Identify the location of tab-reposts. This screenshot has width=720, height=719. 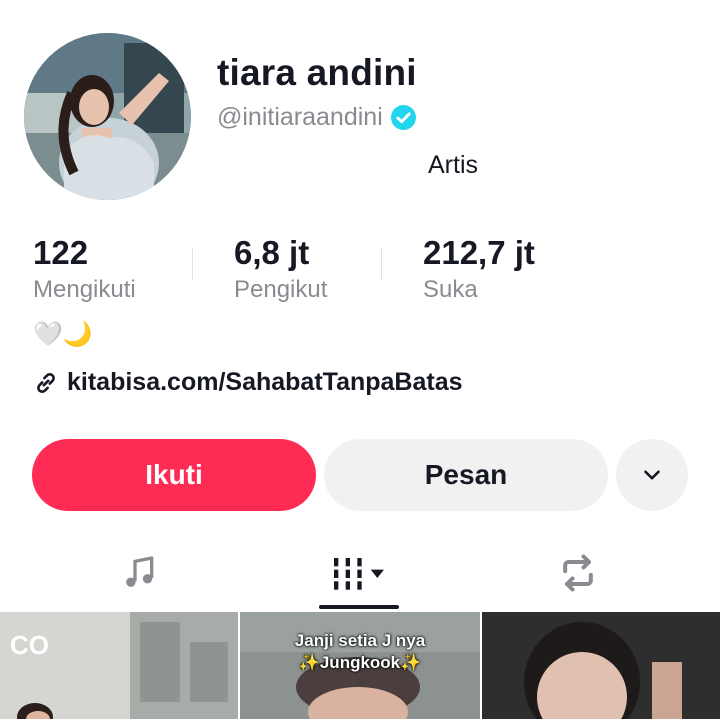
(578, 573).